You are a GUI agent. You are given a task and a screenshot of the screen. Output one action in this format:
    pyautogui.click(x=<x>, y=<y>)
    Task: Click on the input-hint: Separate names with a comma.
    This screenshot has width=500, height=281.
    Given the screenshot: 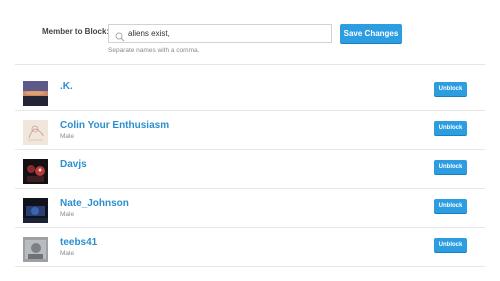 What is the action you would take?
    pyautogui.click(x=154, y=50)
    